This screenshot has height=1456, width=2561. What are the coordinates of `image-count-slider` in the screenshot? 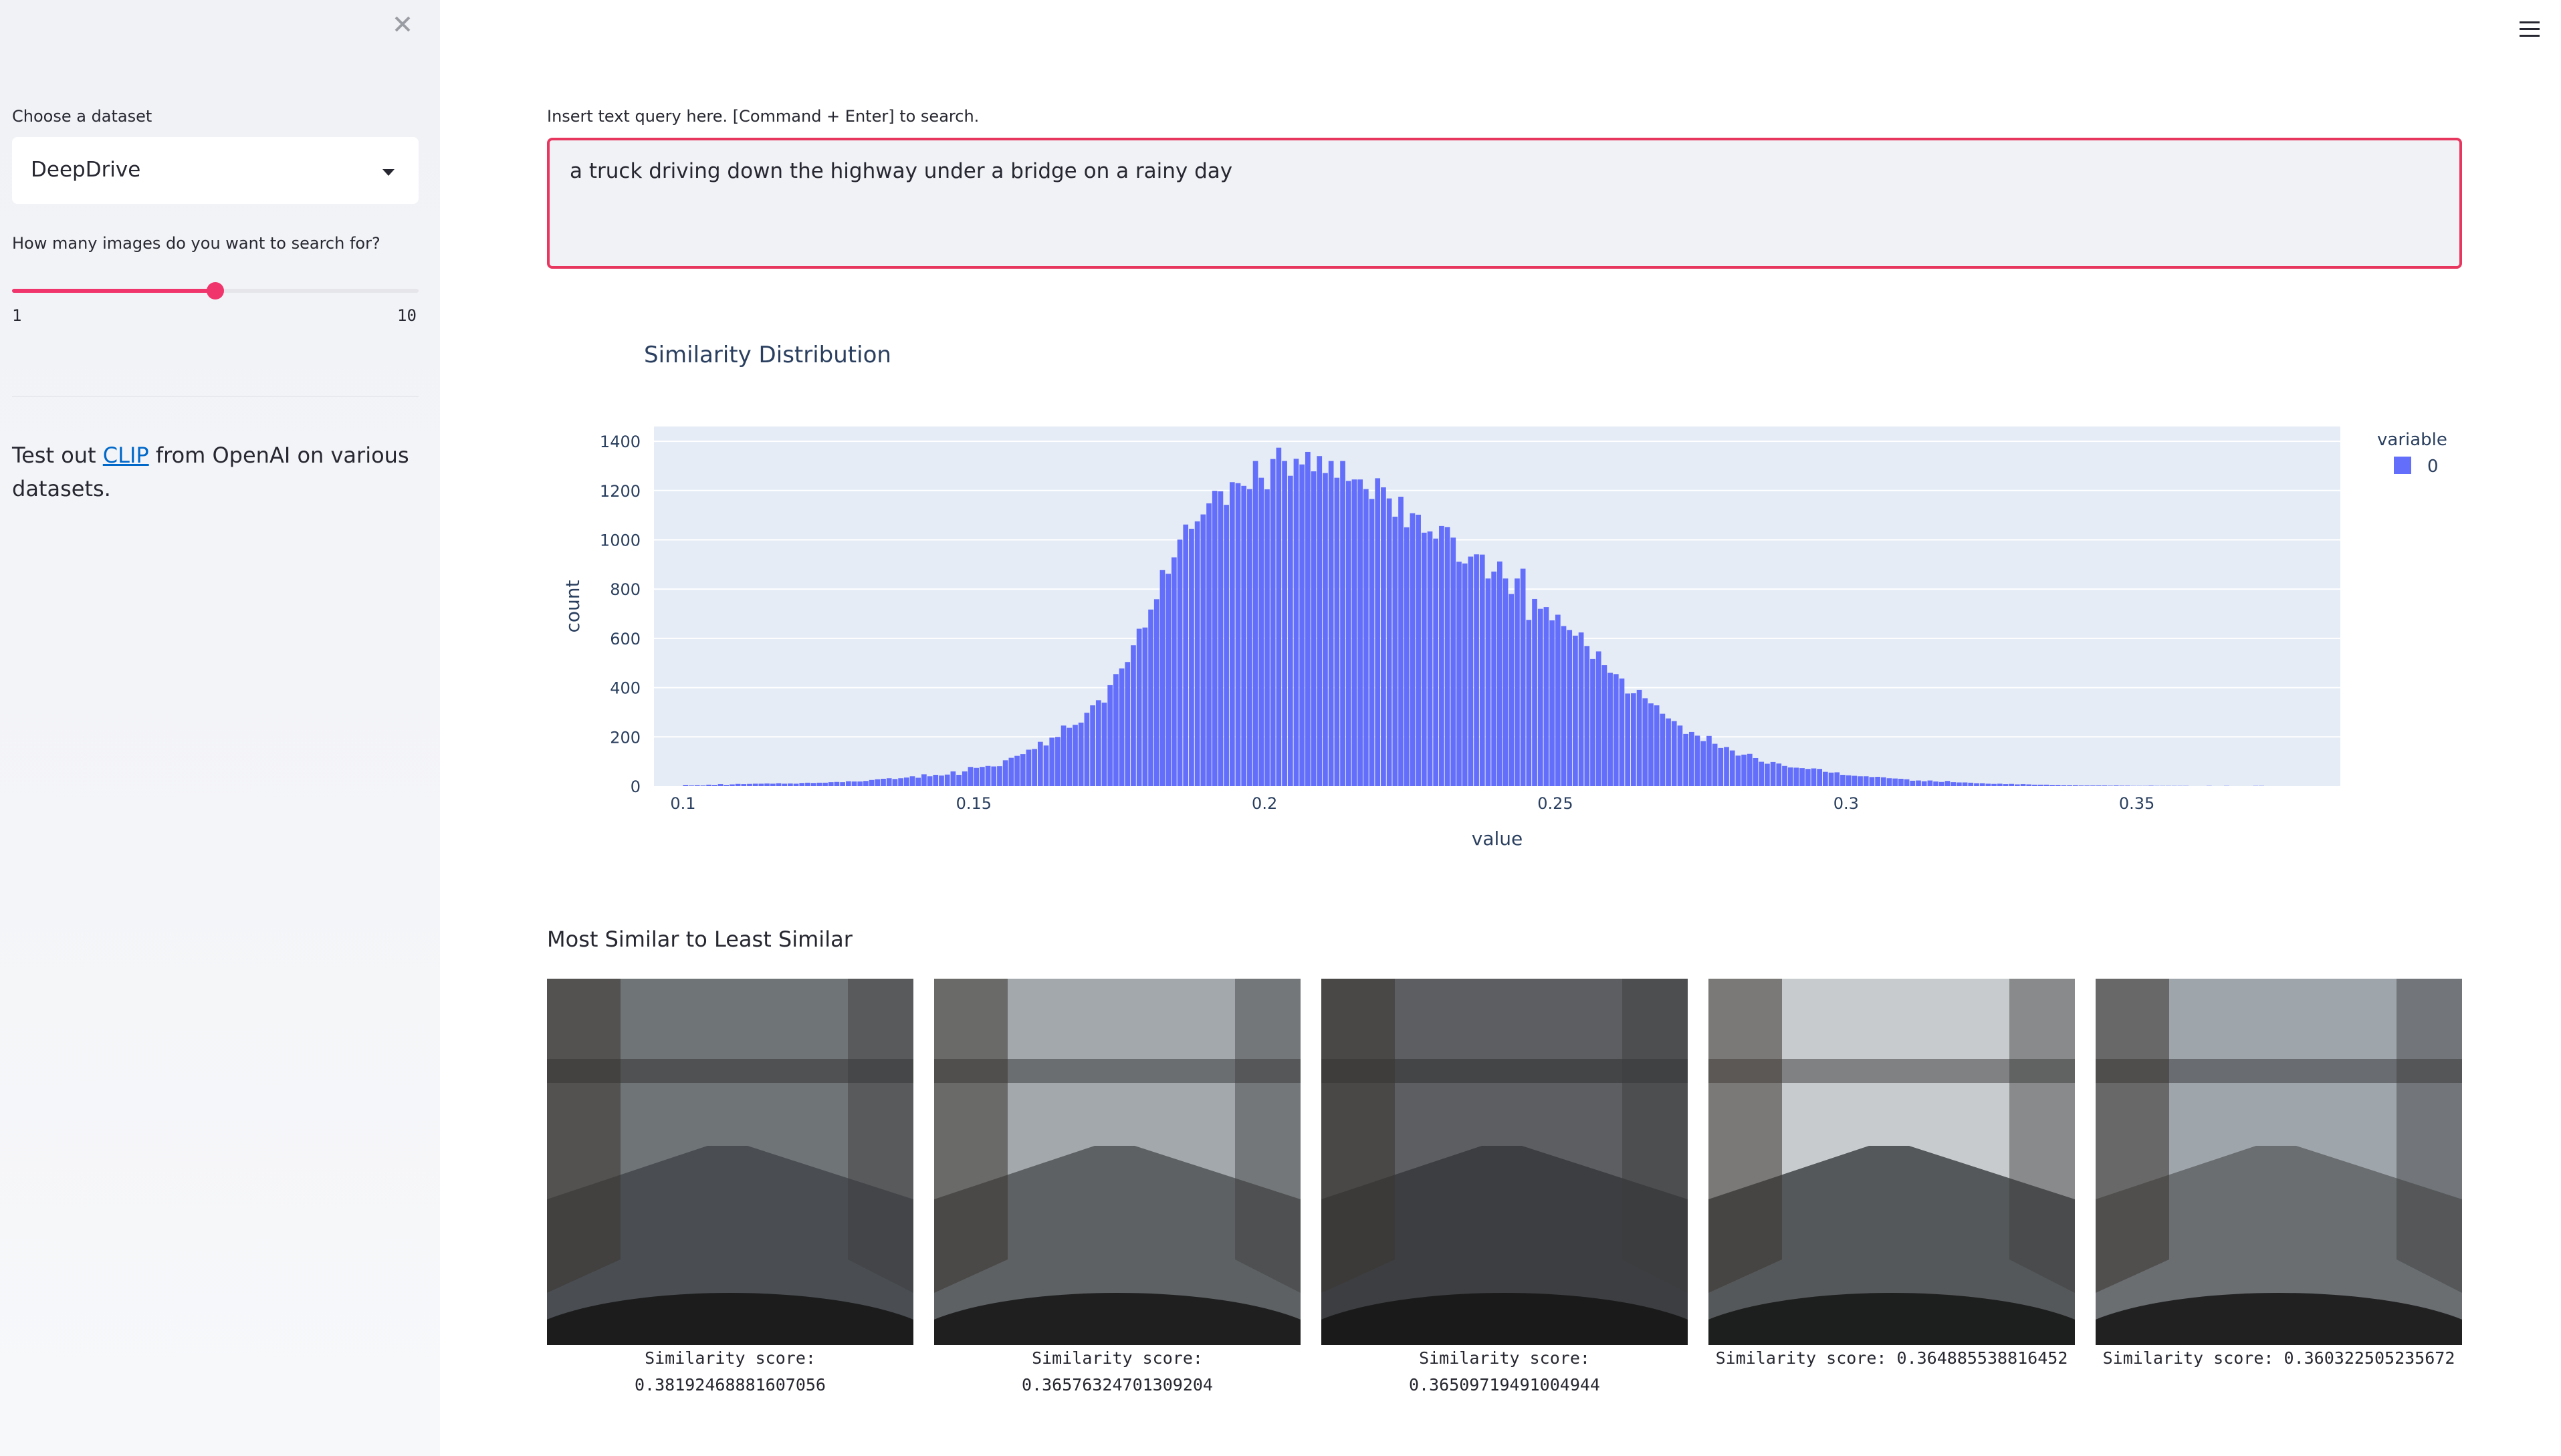 It's located at (215, 290).